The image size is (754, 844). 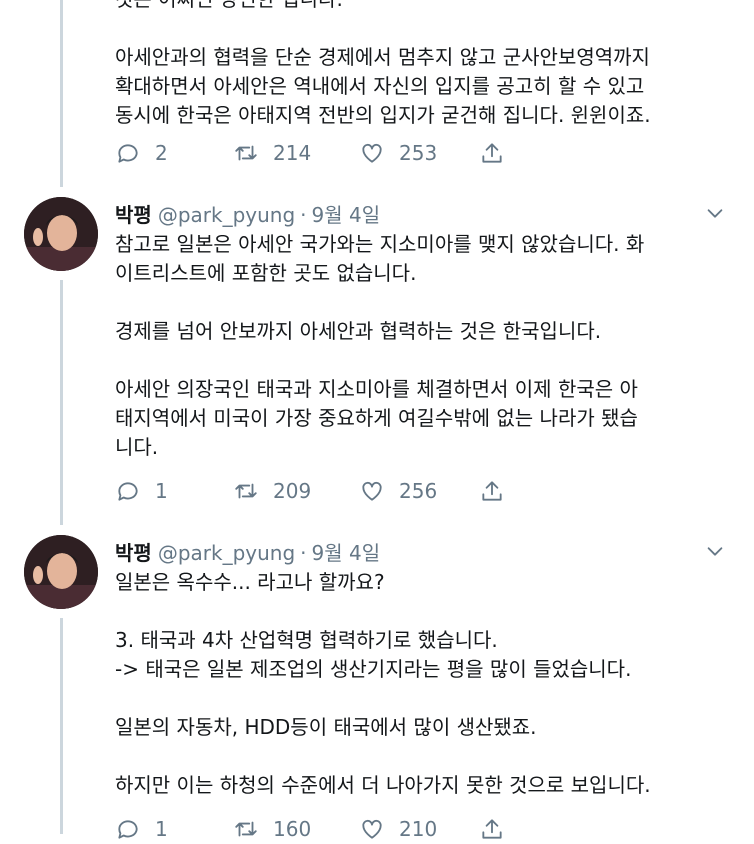 I want to click on tweet-line: 3. 태국과 4차 산업혁명 협력하기로 했습니다., so click(x=306, y=640).